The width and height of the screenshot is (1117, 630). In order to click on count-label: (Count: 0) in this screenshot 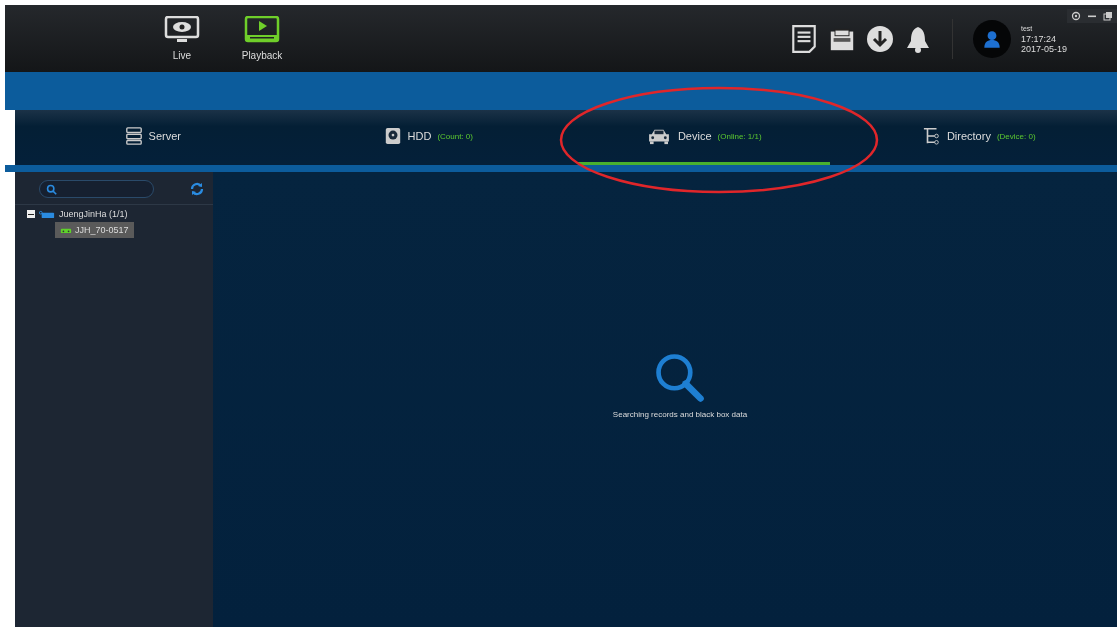, I will do `click(455, 136)`.